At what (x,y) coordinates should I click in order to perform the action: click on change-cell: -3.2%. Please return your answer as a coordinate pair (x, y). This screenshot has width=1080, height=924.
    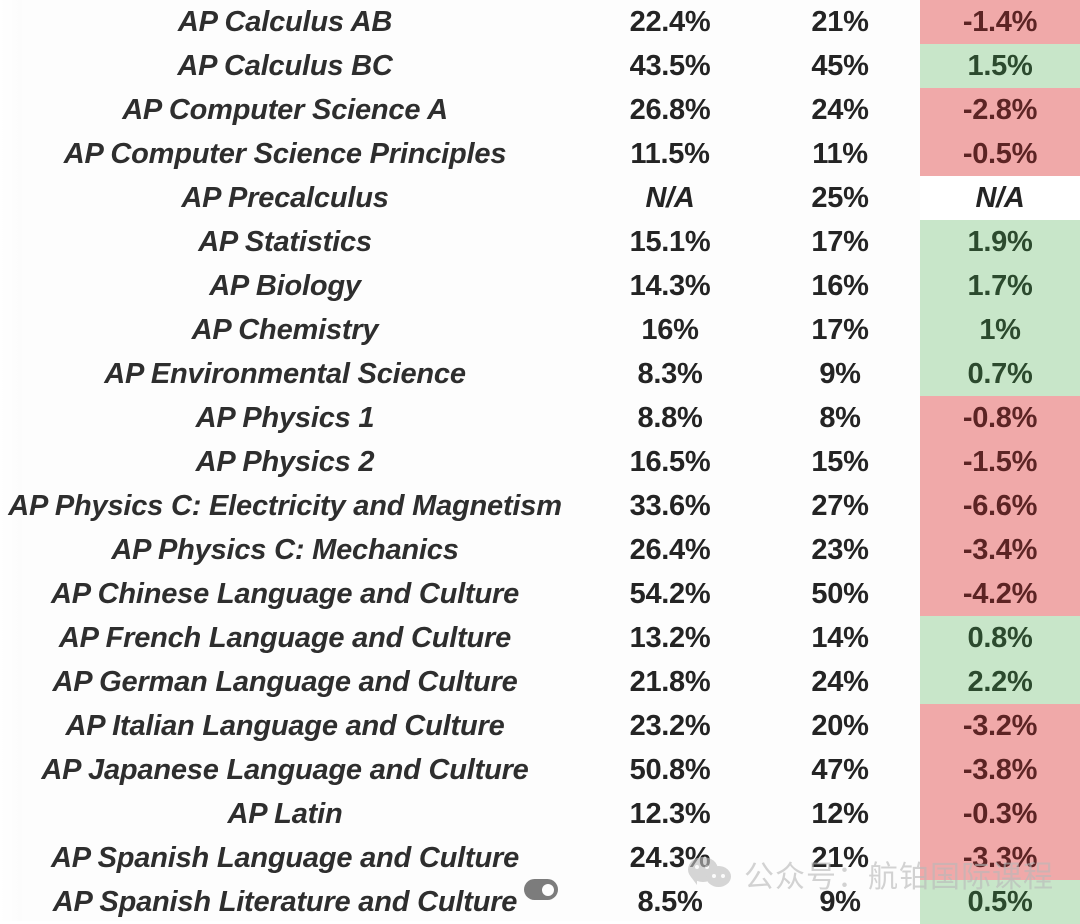
    Looking at the image, I should click on (1000, 726).